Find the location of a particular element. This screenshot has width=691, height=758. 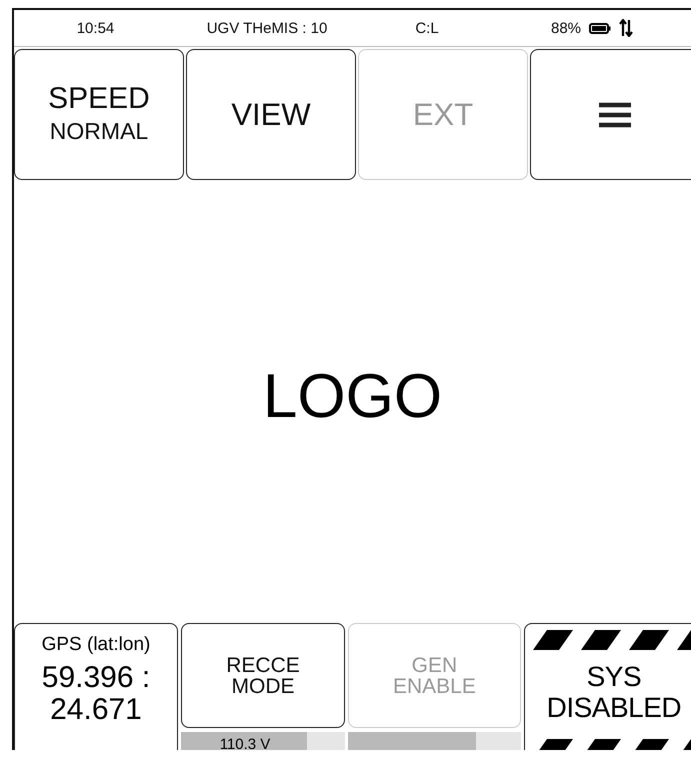

menu-button is located at coordinates (610, 114).